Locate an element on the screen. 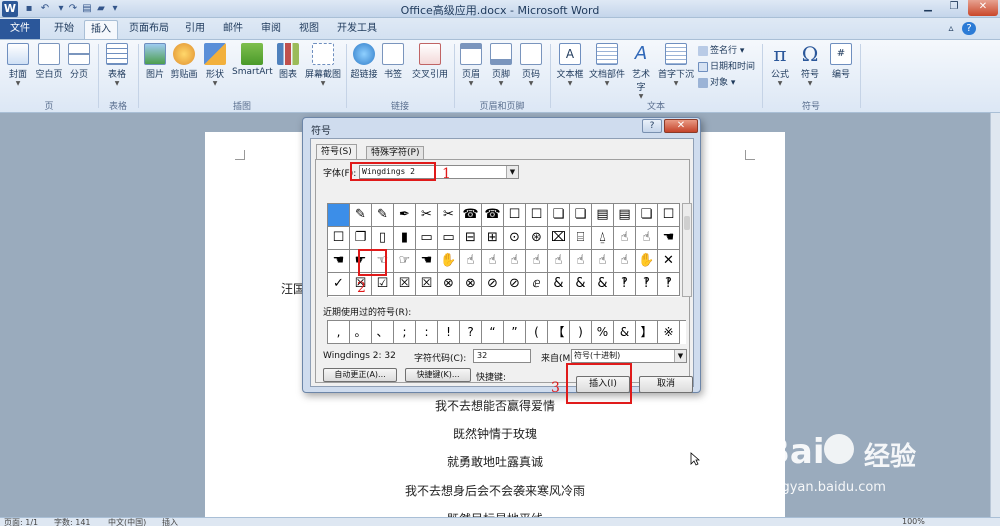 The height and width of the screenshot is (526, 1000). recent-symbol-cell: ) is located at coordinates (581, 332).